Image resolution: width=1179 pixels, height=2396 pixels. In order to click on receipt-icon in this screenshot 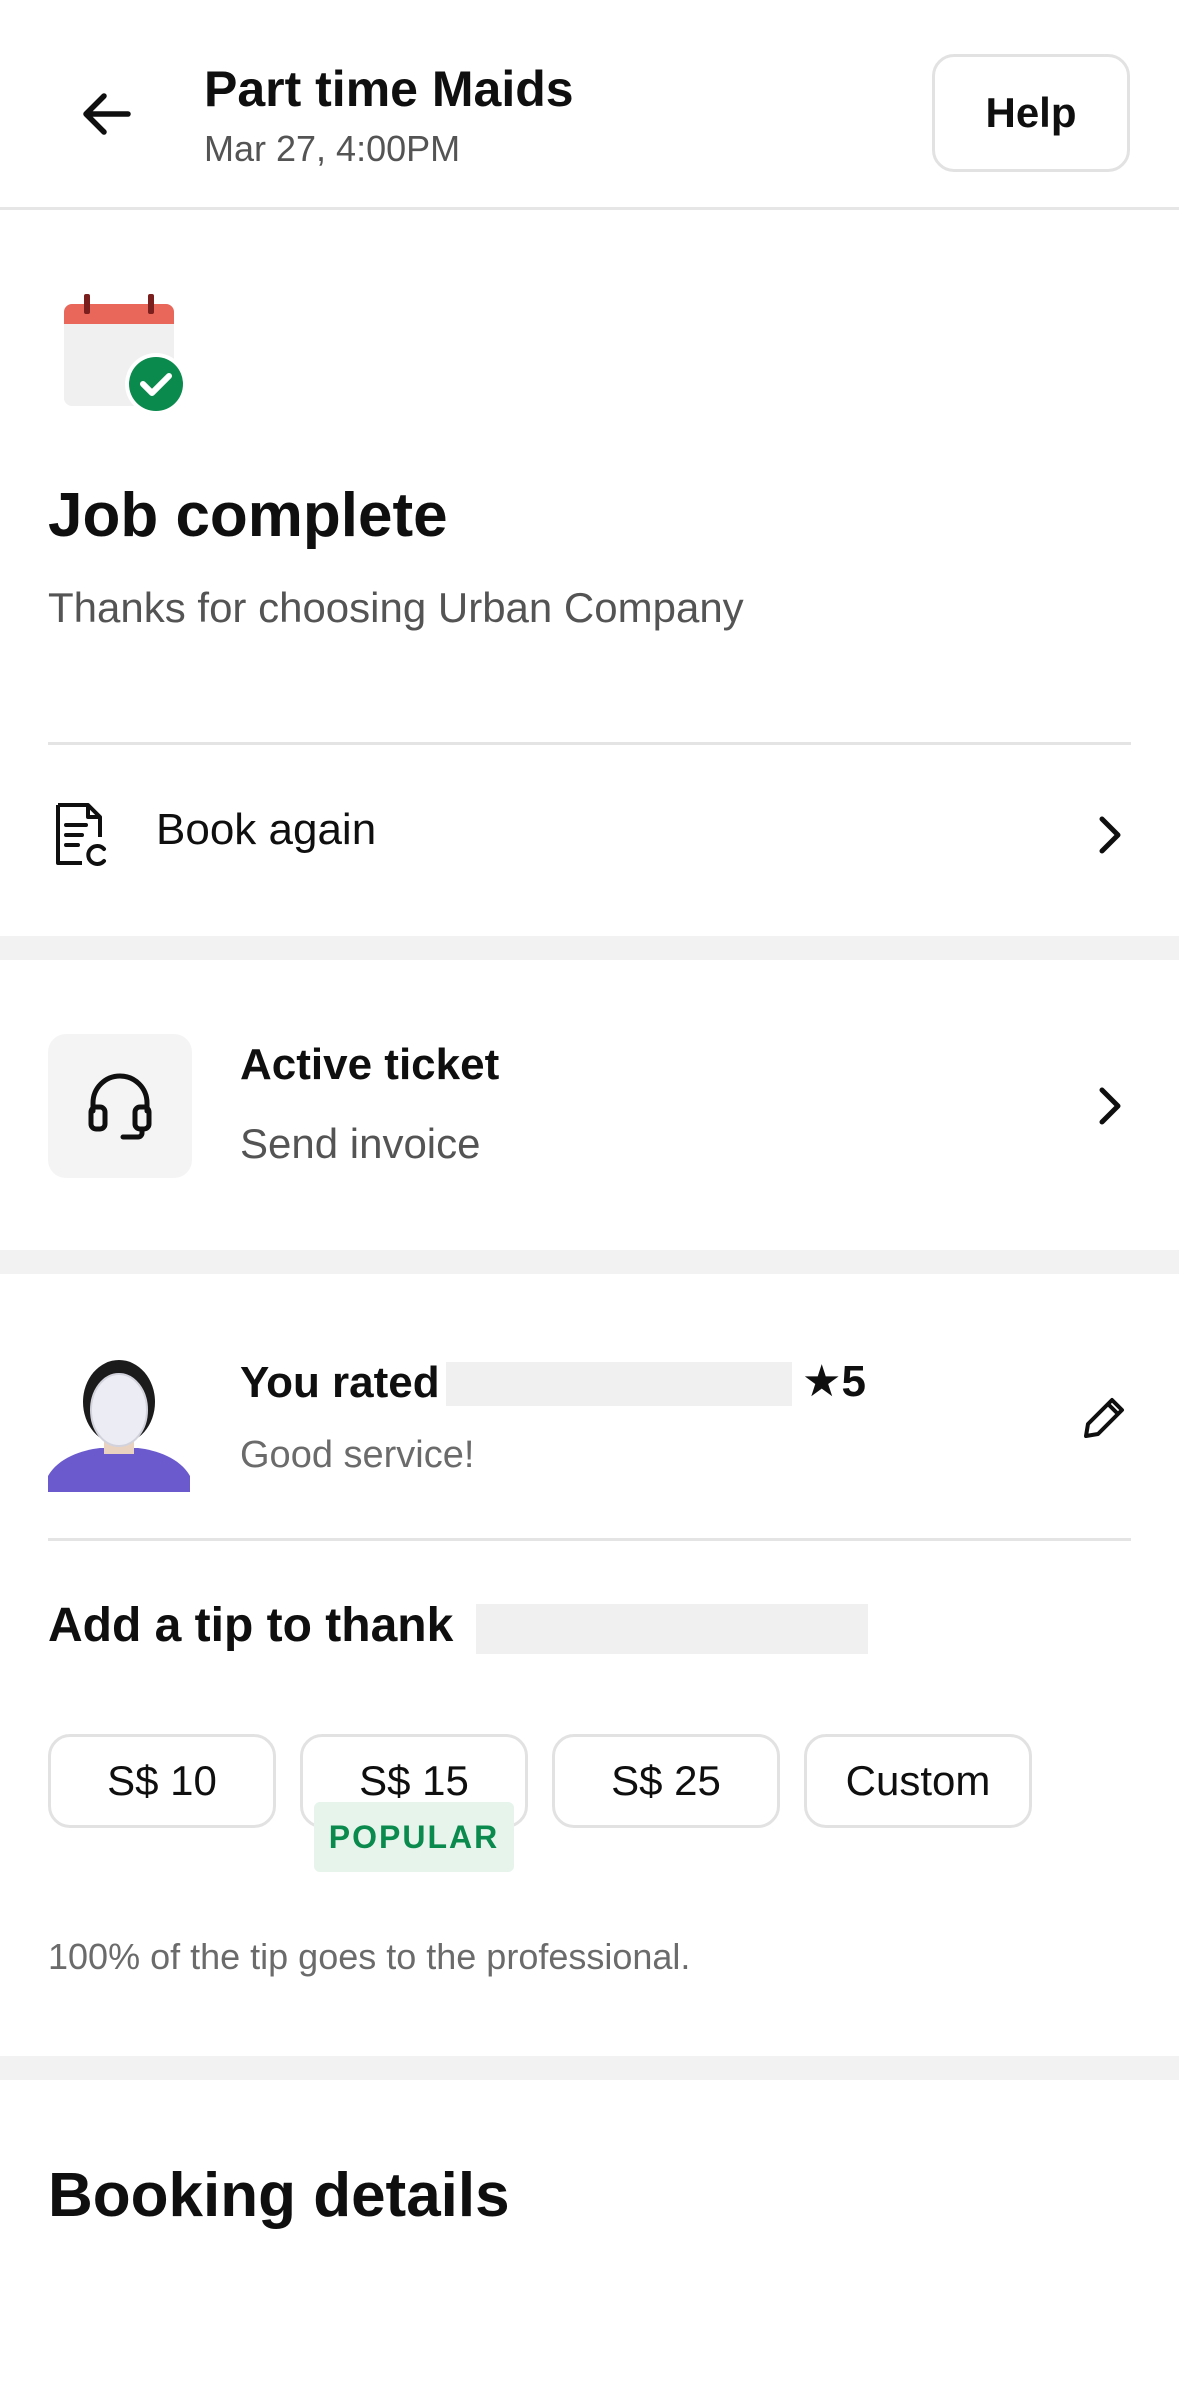, I will do `click(80, 834)`.